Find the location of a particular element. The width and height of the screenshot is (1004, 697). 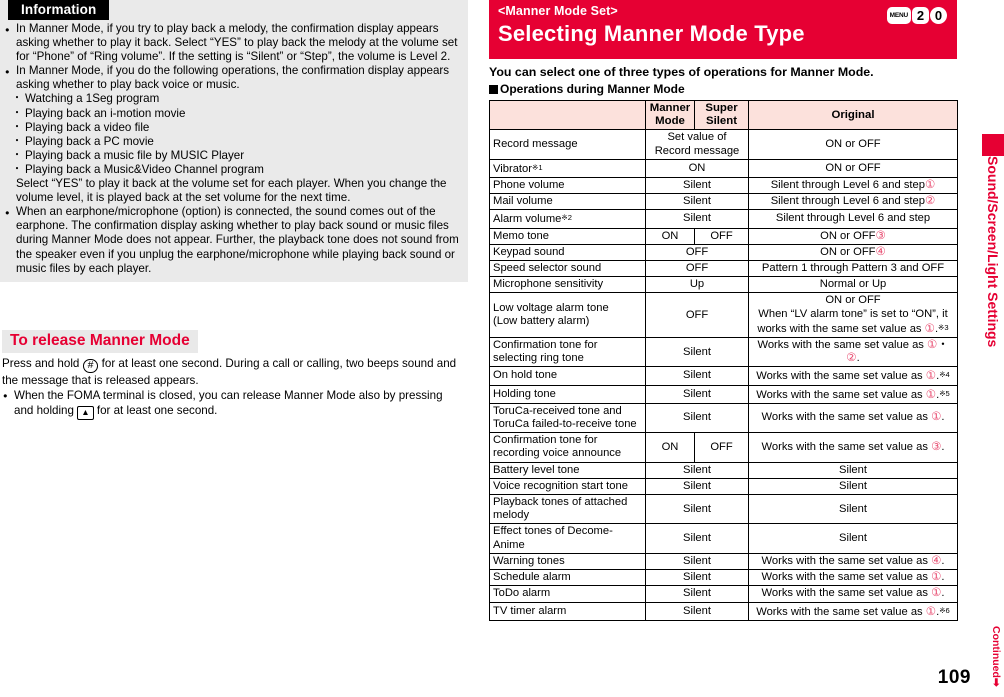

table-row: Memo tone ON OFF ON or OFF③ is located at coordinates (723, 236).